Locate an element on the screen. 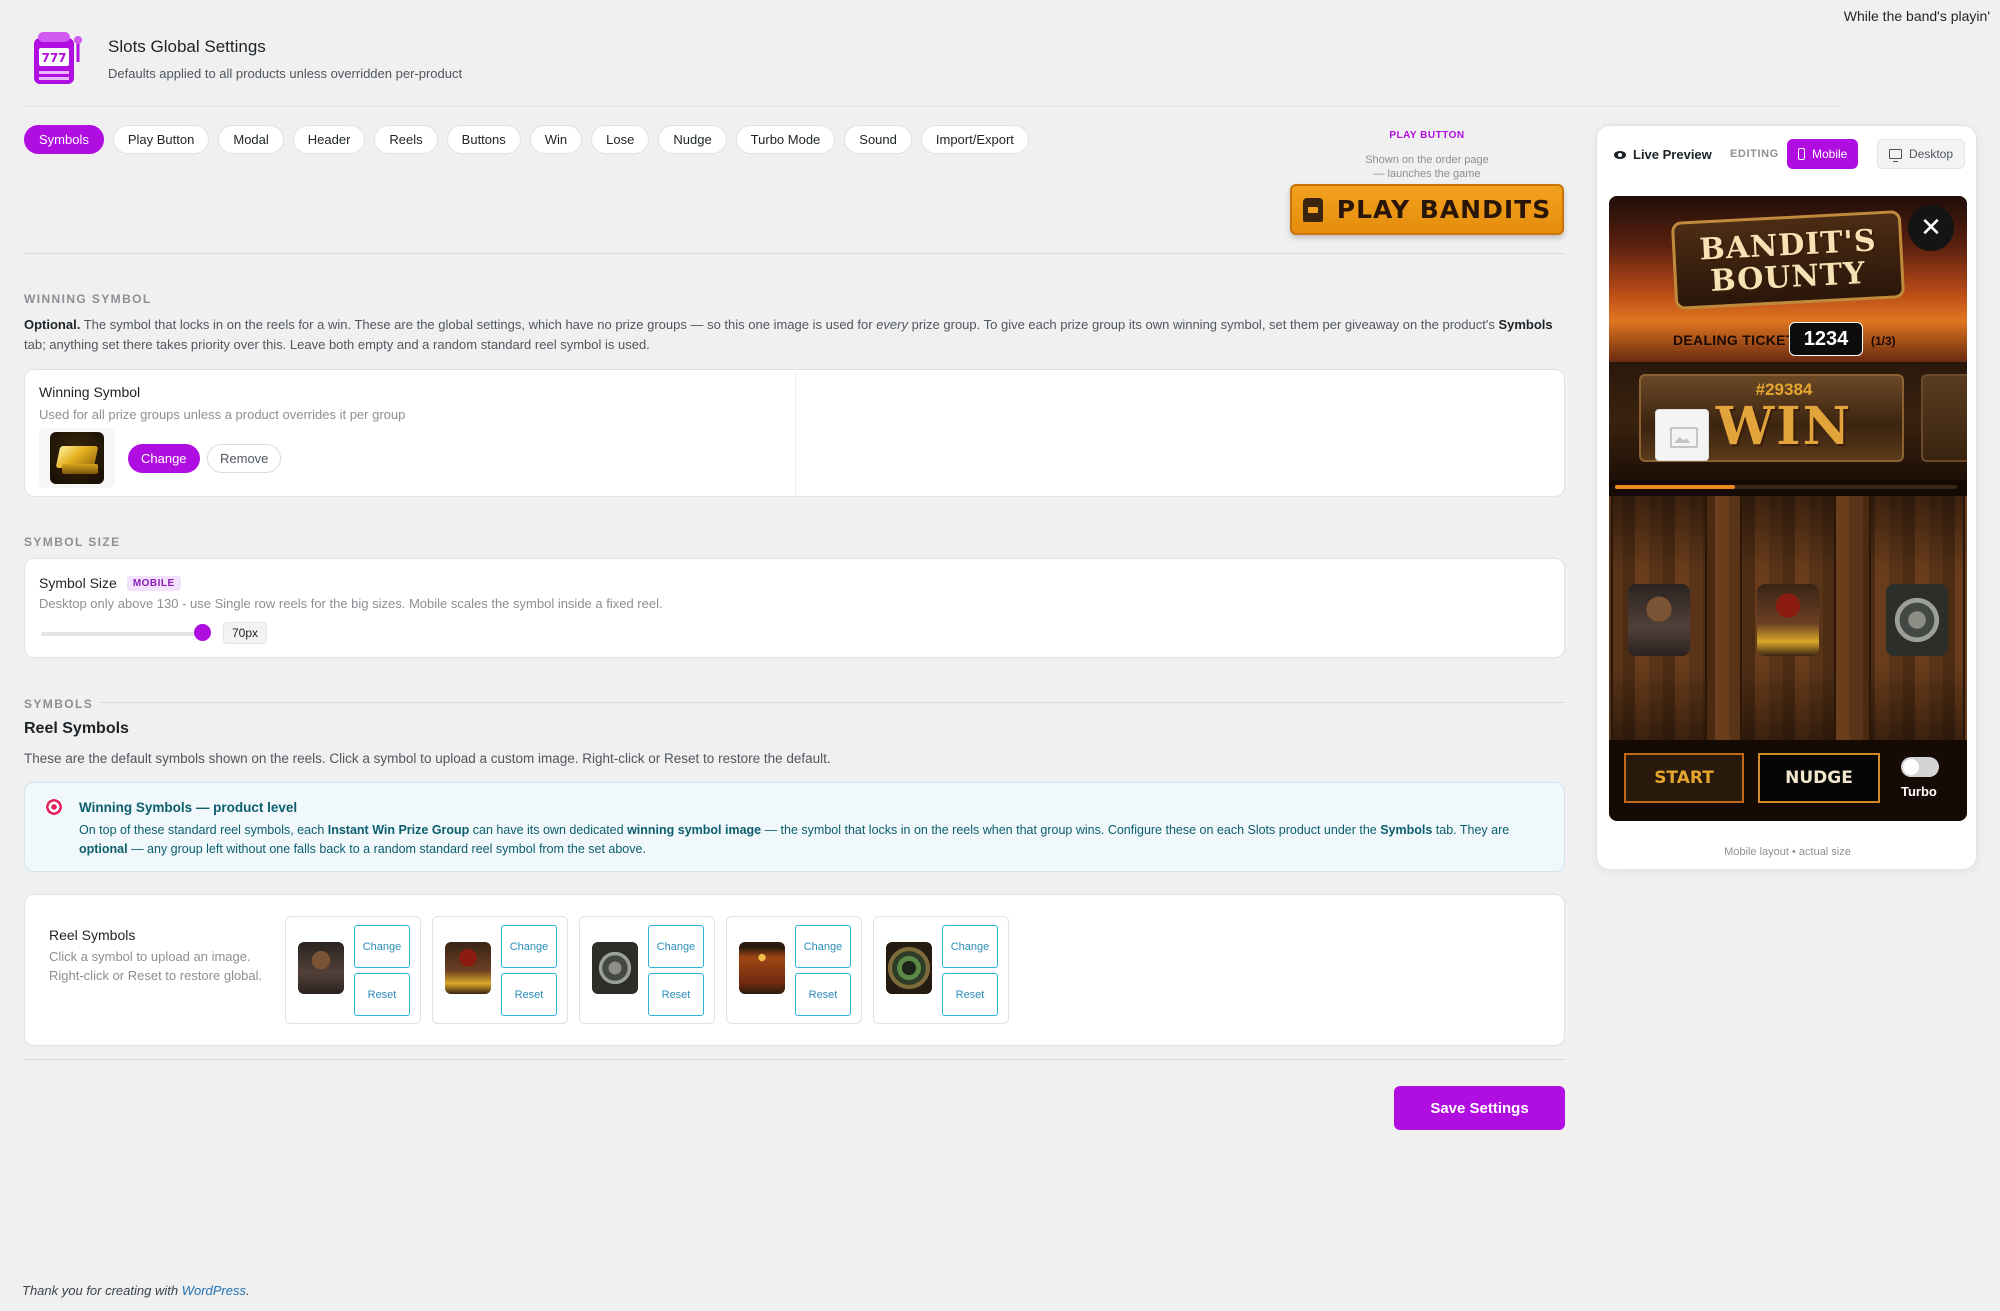  gold-bar-icon is located at coordinates (77, 458).